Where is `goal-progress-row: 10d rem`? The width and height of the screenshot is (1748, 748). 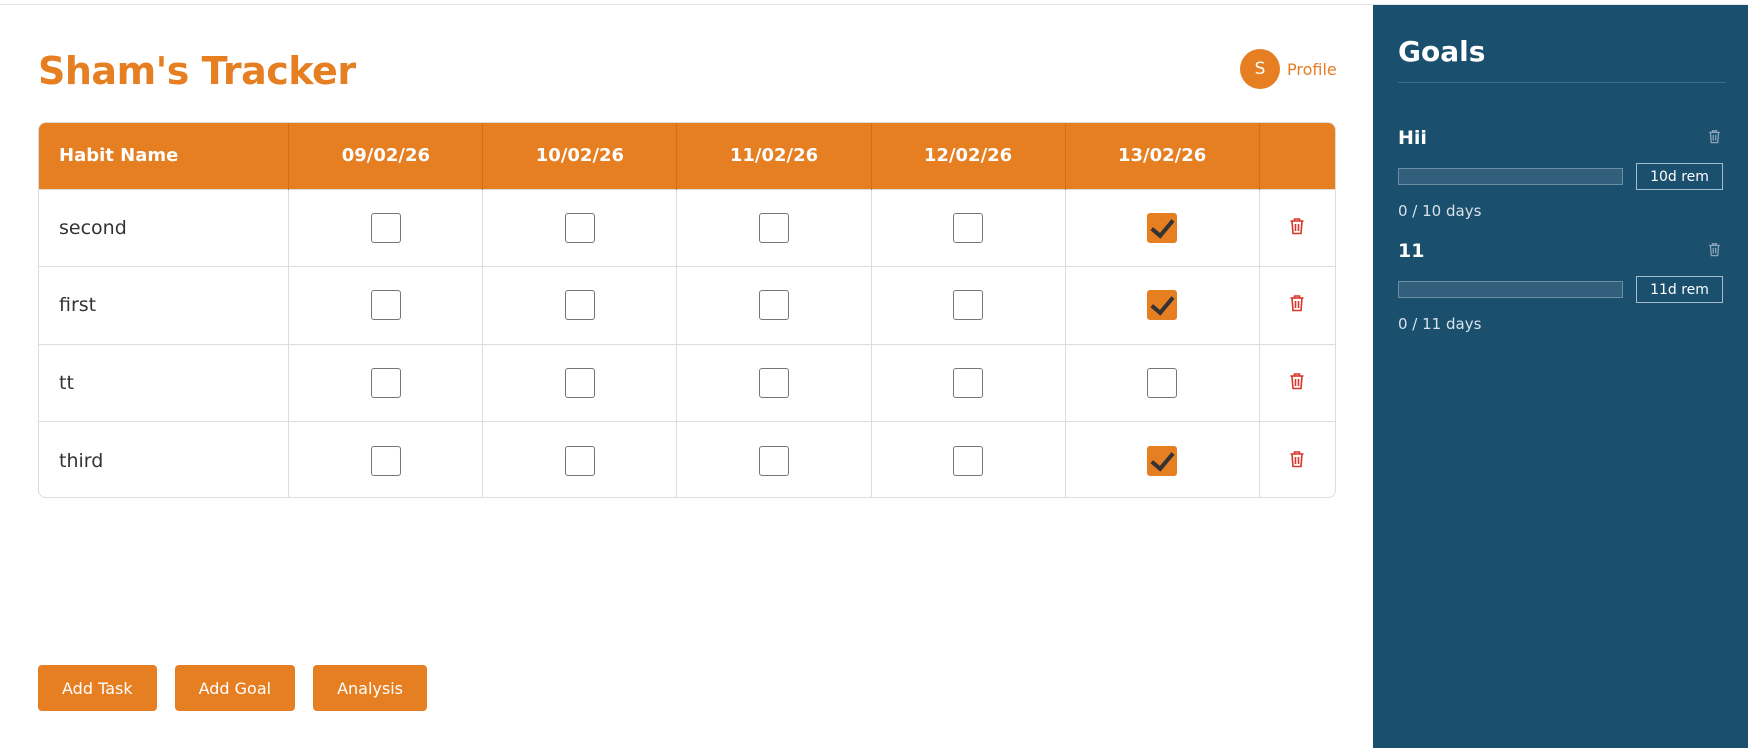 goal-progress-row: 10d rem is located at coordinates (1562, 176).